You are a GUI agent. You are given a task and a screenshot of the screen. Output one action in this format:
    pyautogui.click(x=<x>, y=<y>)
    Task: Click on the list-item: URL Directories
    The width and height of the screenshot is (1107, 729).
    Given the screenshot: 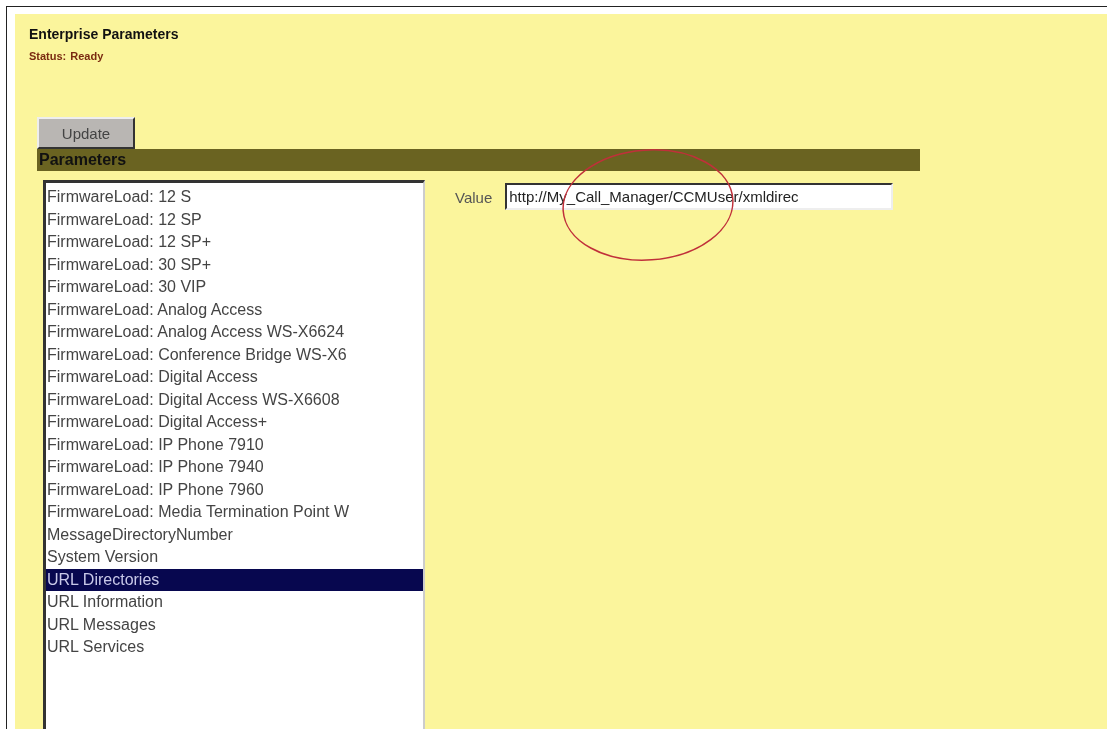 What is the action you would take?
    pyautogui.click(x=234, y=579)
    